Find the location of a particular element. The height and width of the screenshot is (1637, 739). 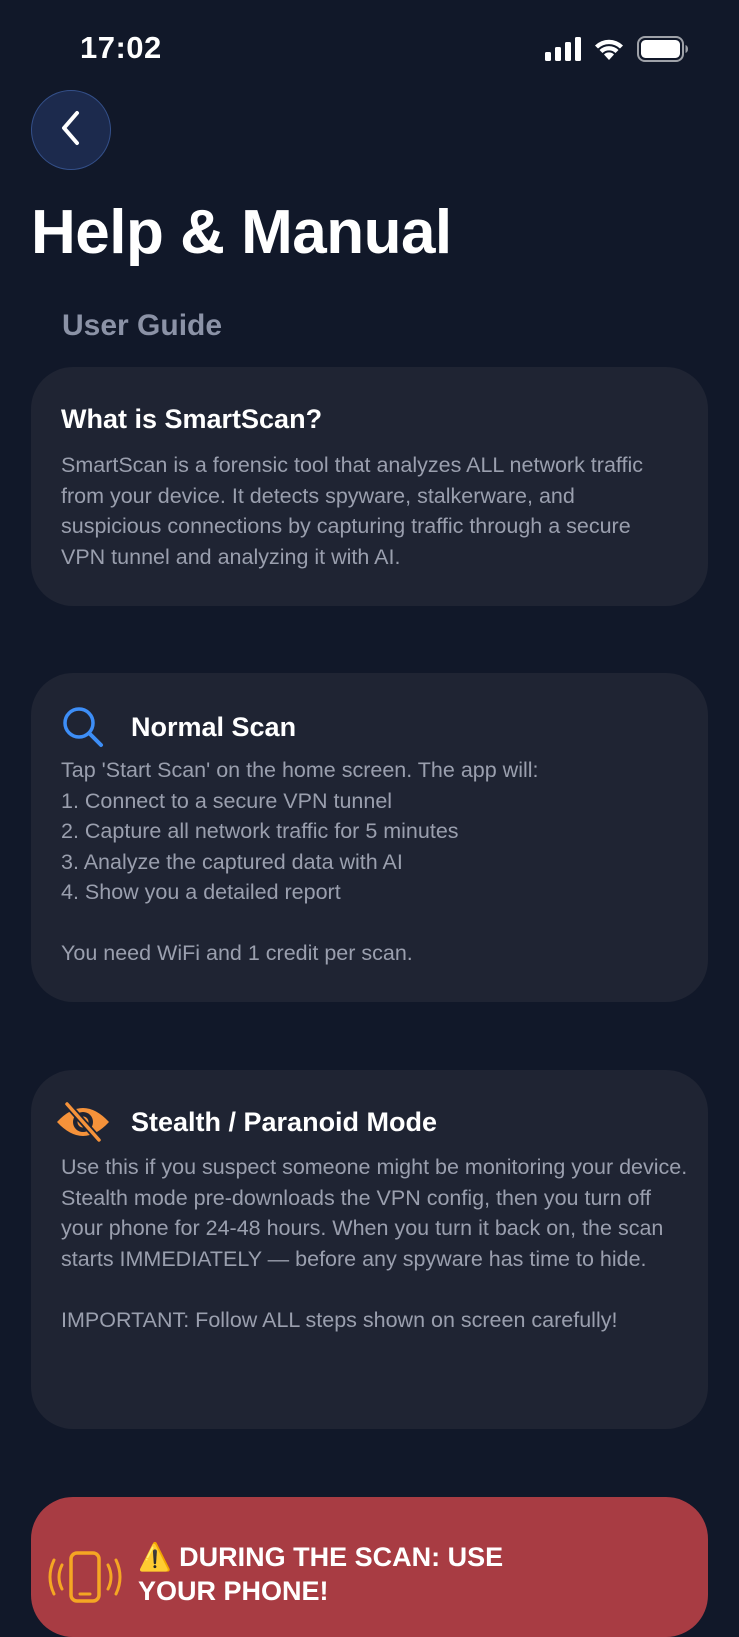

card-during-scan-warning: ⚠️ DURING THE SCAN: USE YOUR PHONE! is located at coordinates (369, 1567).